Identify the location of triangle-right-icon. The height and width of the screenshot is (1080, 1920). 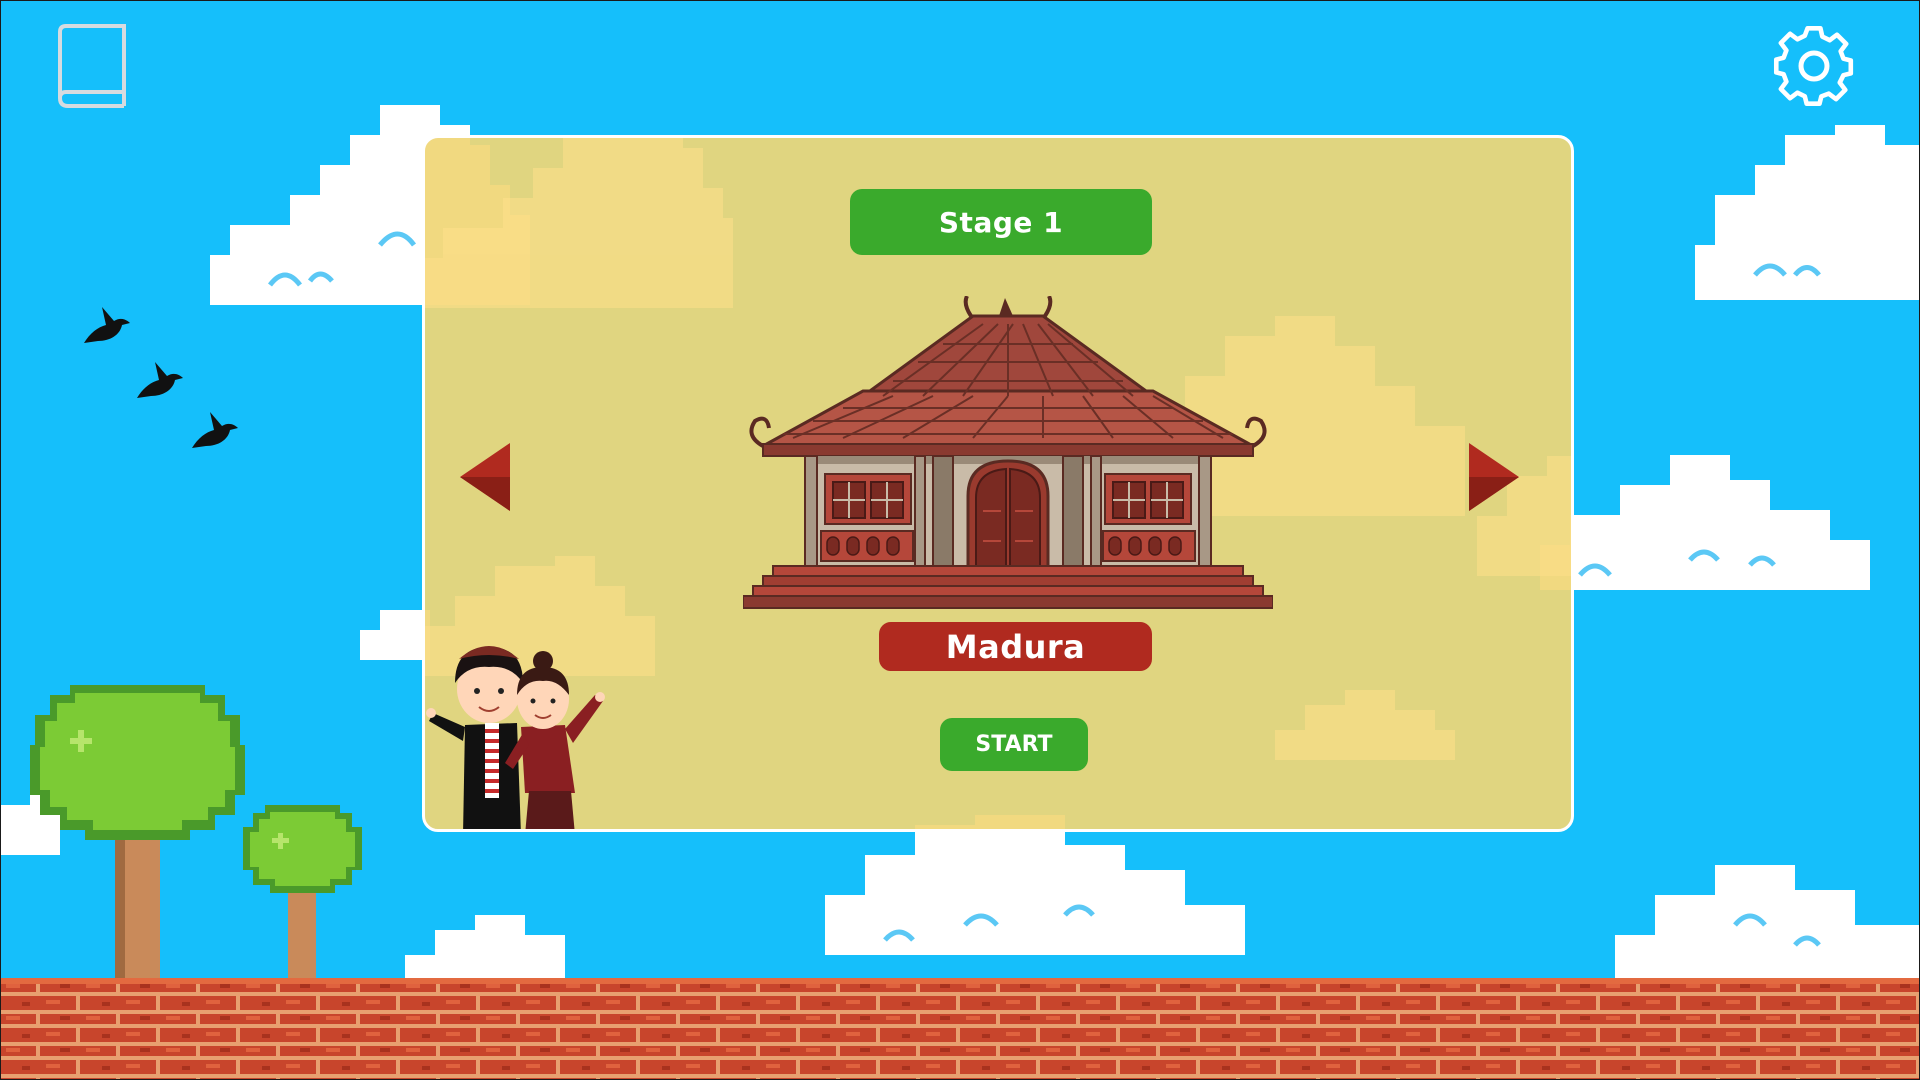
(1494, 477).